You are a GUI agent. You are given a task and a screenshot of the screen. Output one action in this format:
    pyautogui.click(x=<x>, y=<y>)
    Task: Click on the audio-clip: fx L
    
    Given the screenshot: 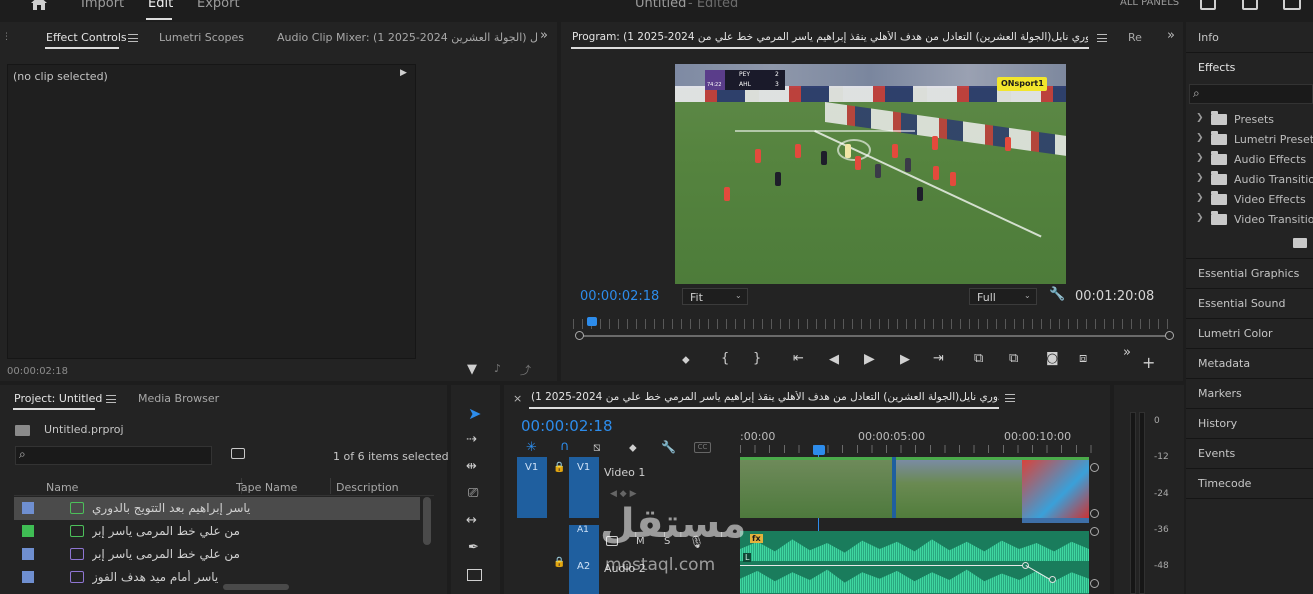 What is the action you would take?
    pyautogui.click(x=914, y=562)
    